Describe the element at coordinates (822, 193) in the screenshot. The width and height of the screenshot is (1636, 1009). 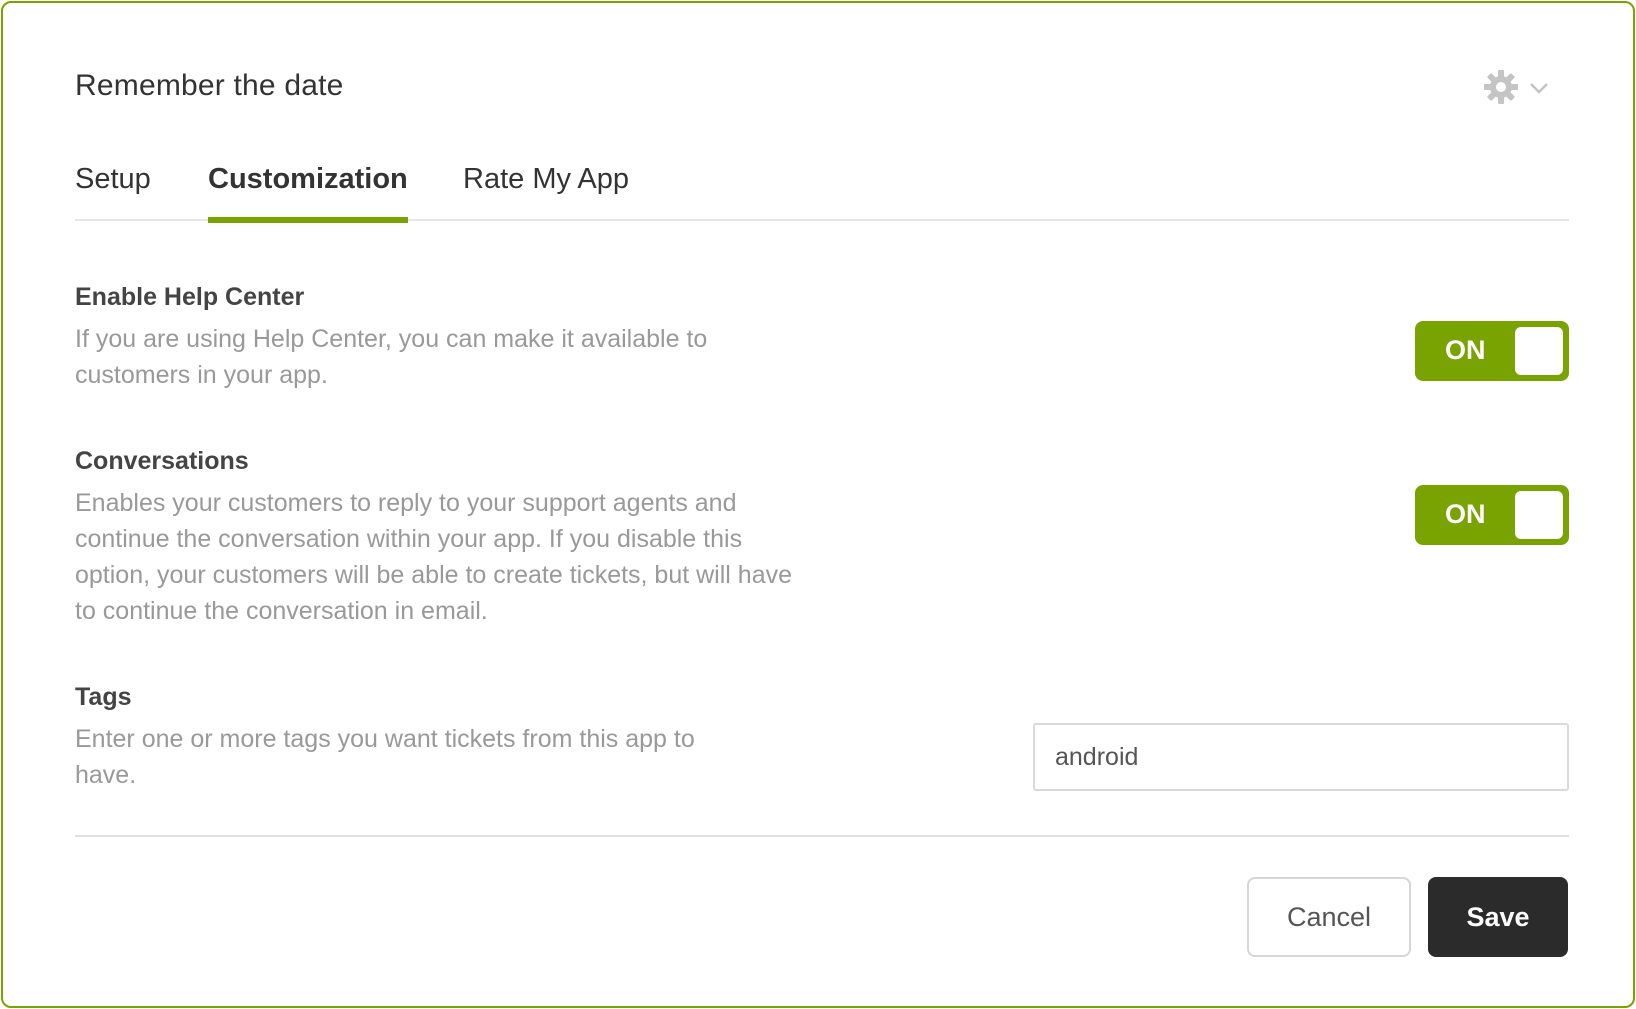
I see `tab-bar: Setup Customization Rate My App` at that location.